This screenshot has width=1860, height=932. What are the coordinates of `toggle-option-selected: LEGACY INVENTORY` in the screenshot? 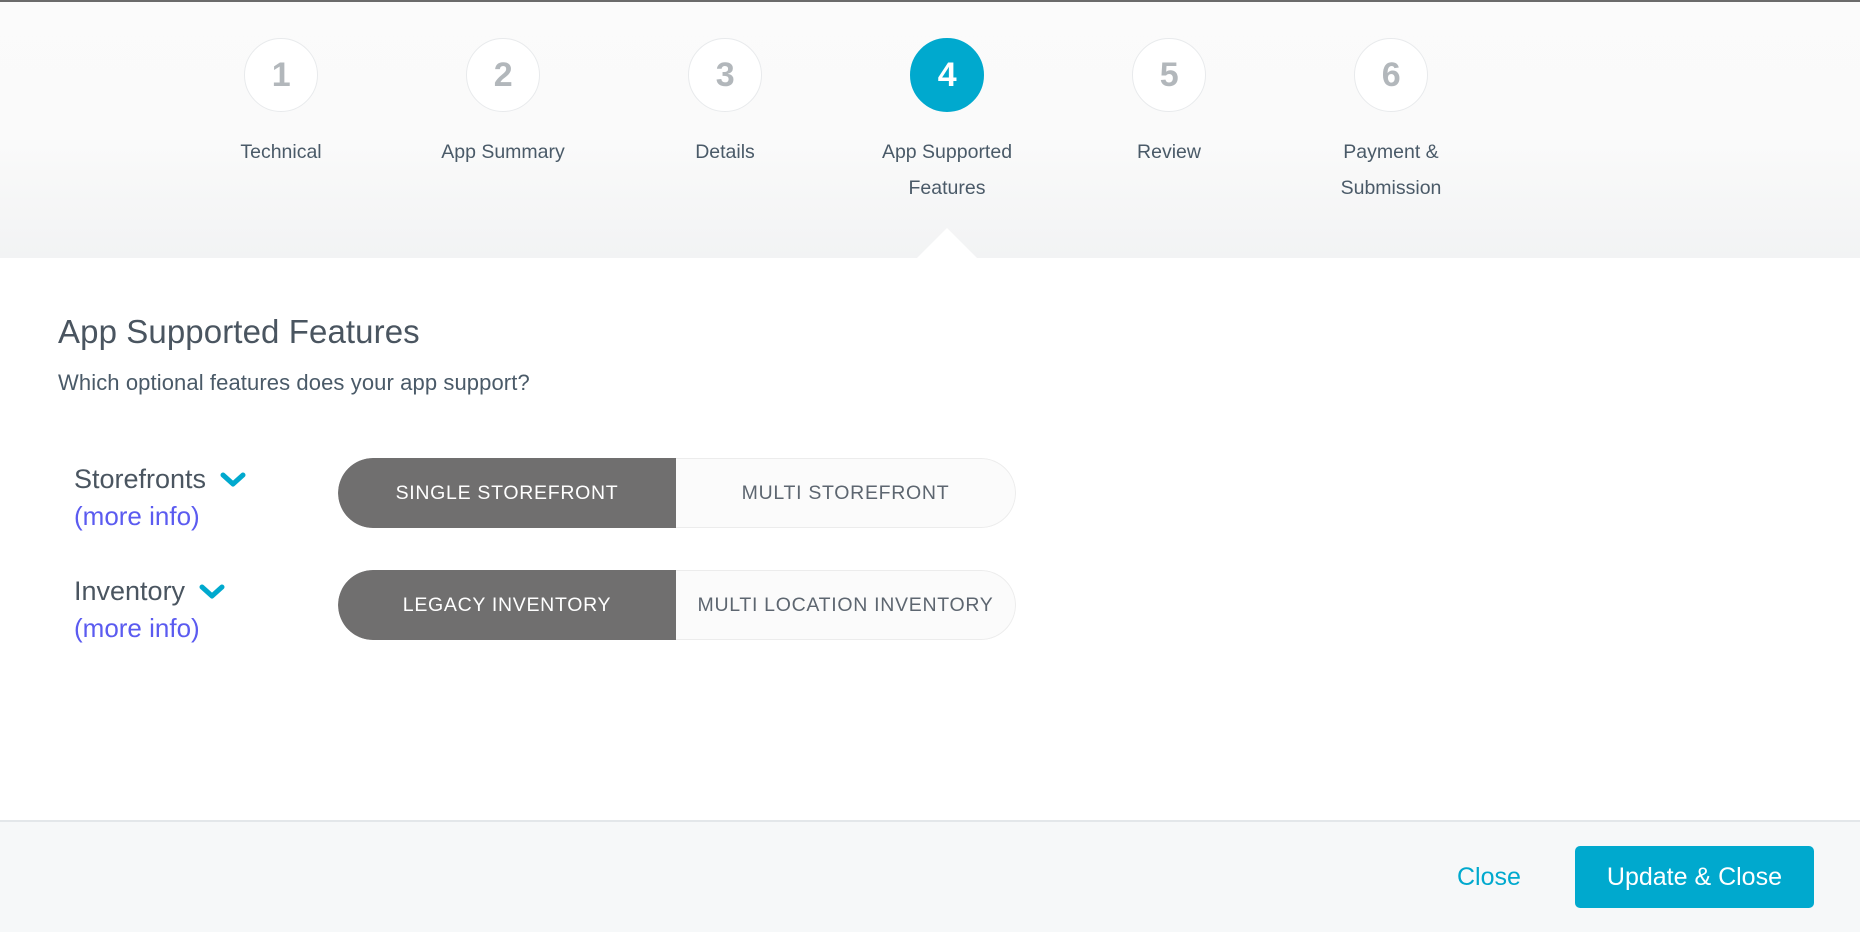 It's located at (507, 605).